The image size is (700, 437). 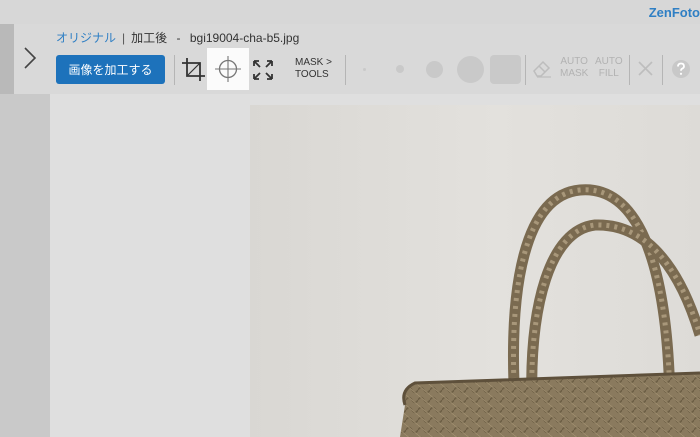 I want to click on mask-tools-toggle: MASK > TOOLS, so click(x=313, y=69).